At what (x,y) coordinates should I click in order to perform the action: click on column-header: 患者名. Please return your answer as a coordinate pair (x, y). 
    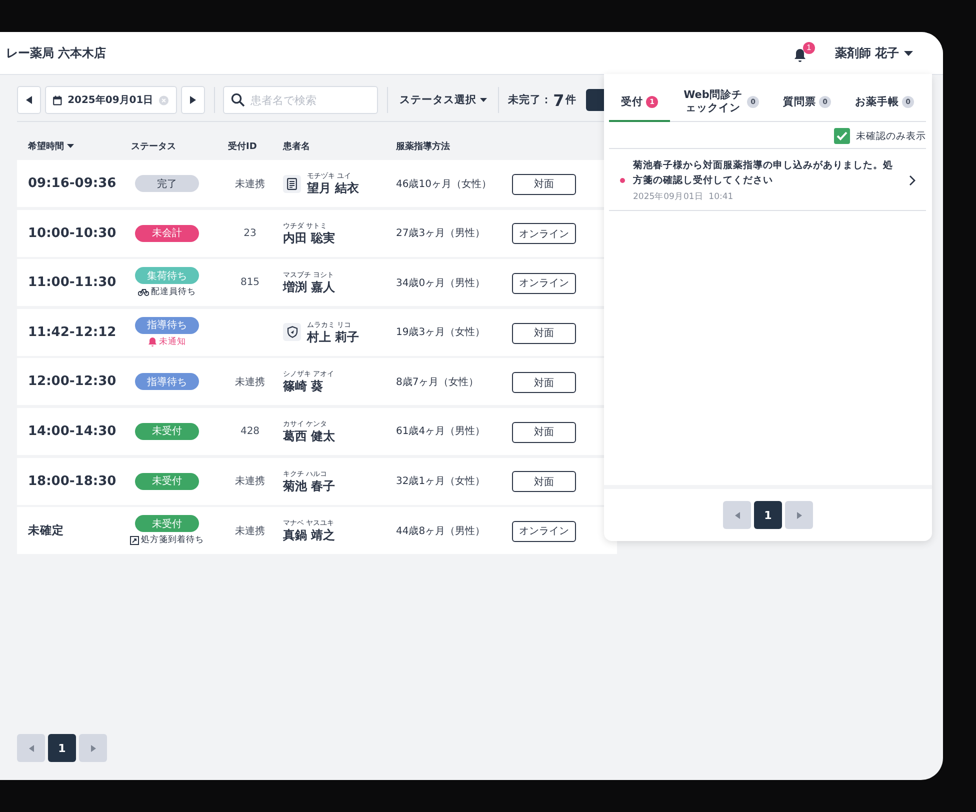
    Looking at the image, I should click on (297, 146).